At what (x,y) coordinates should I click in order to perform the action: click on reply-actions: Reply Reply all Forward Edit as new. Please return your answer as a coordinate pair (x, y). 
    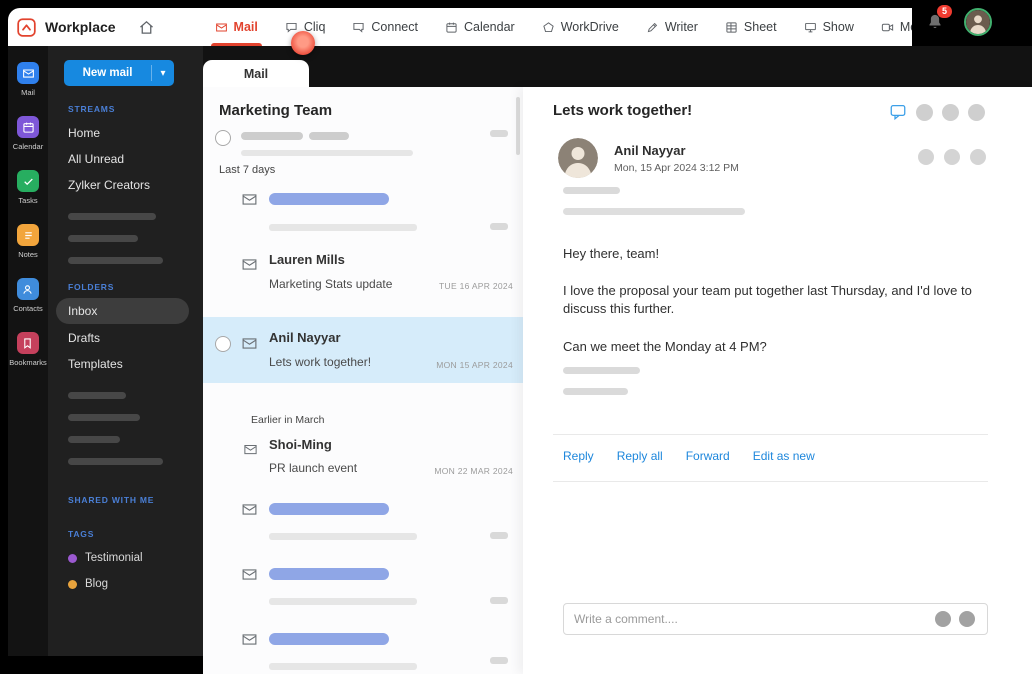
    Looking at the image, I should click on (689, 456).